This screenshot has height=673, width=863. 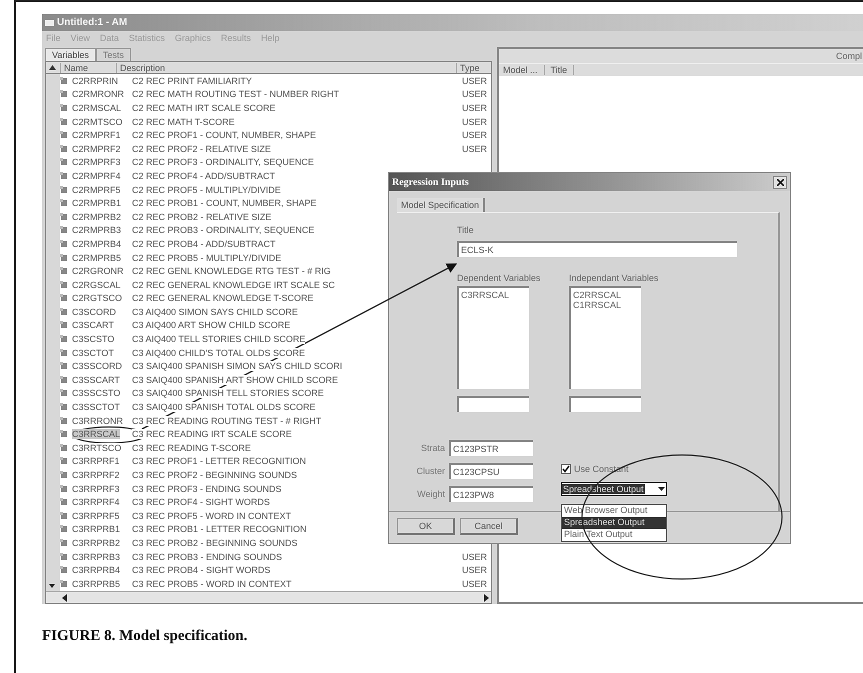 What do you see at coordinates (97, 447) in the screenshot?
I see `variable-name: C3RRTSCO` at bounding box center [97, 447].